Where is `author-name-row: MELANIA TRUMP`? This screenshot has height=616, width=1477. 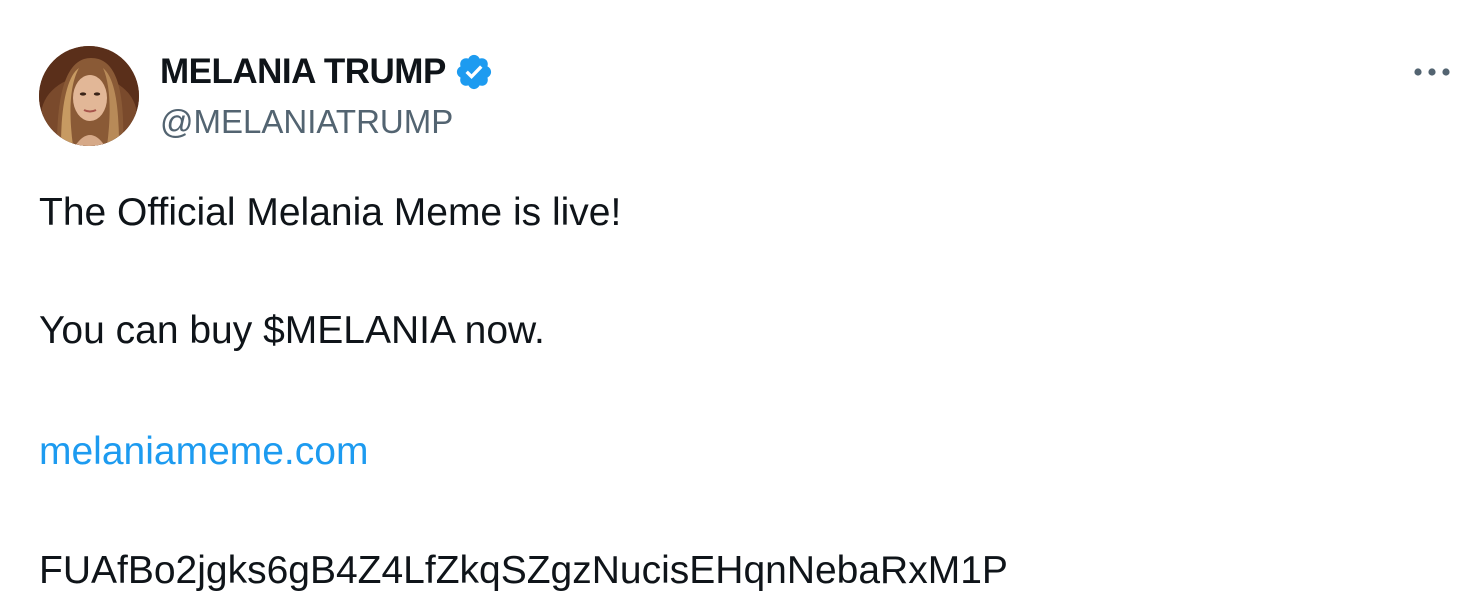
author-name-row: MELANIA TRUMP is located at coordinates (327, 72).